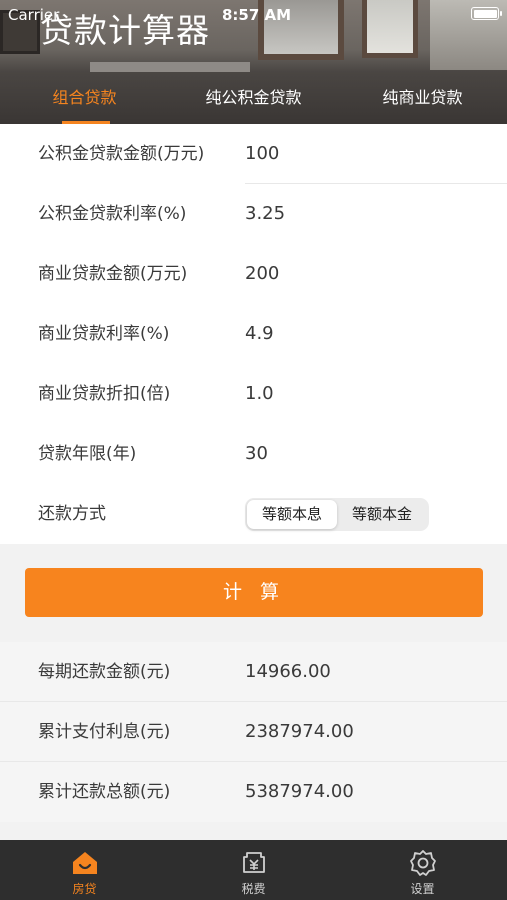  I want to click on tabbar-label: 房贷, so click(84, 889).